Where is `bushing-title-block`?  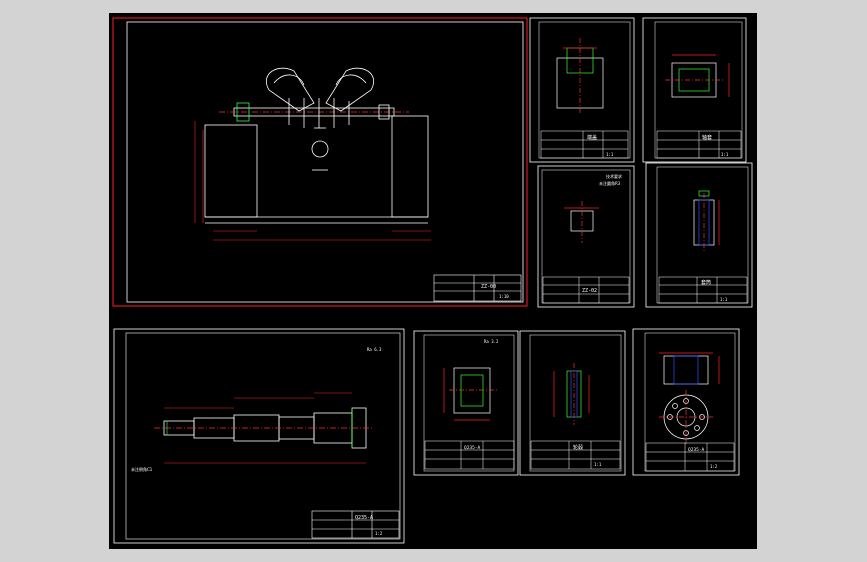
bushing-title-block is located at coordinates (699, 144).